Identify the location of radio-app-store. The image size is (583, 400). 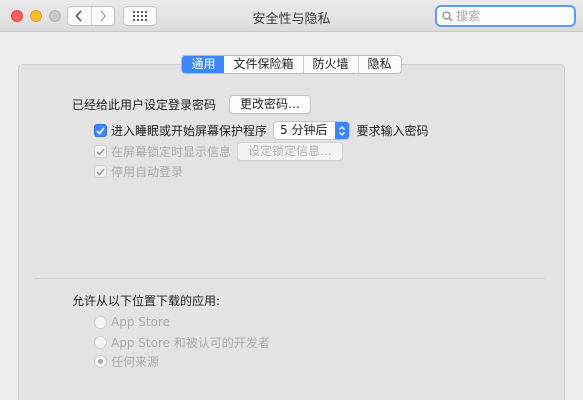
(100, 322).